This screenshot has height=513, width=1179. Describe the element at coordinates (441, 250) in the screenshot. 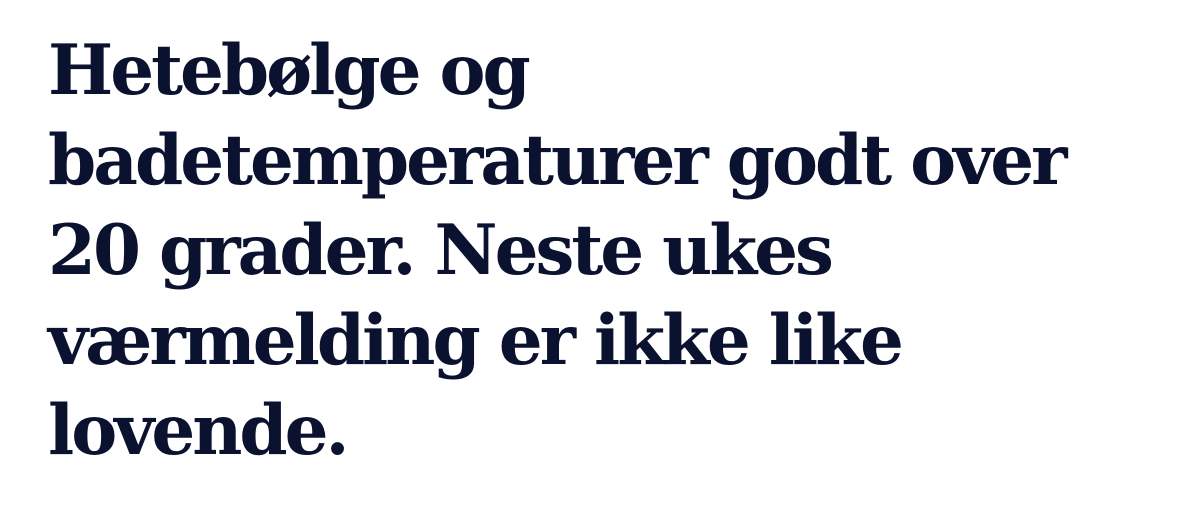

I see `headline-line-3: 20 grader. Neste ukes` at that location.